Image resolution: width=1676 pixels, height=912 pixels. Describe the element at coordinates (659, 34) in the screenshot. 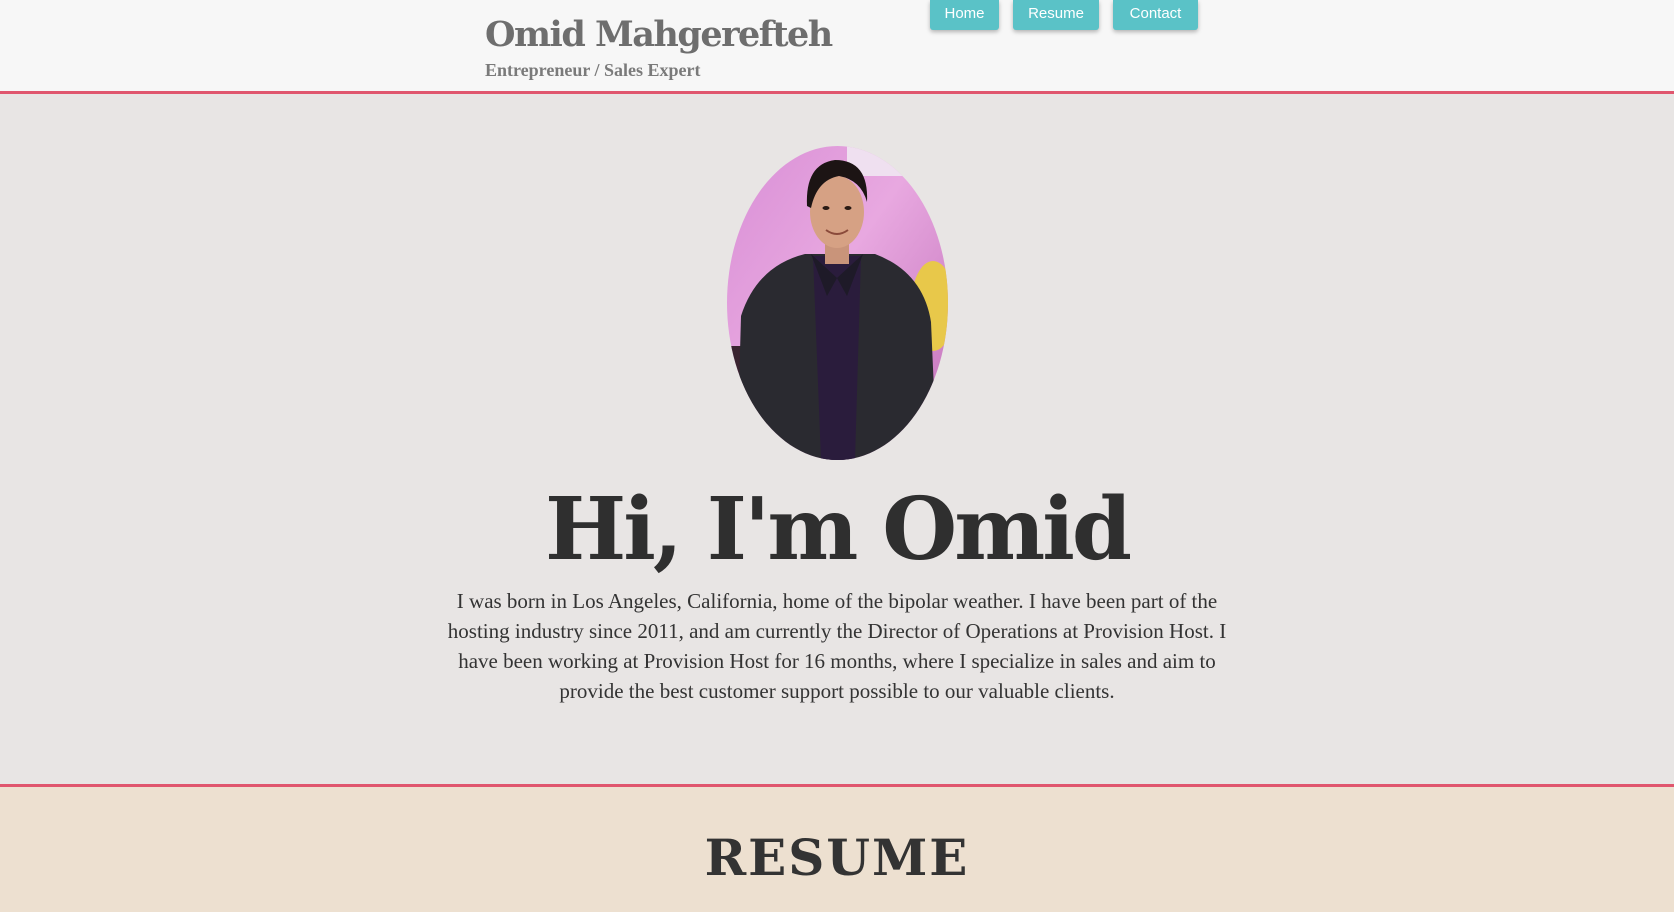

I see `site-title: Omid Mahgerefteh` at that location.